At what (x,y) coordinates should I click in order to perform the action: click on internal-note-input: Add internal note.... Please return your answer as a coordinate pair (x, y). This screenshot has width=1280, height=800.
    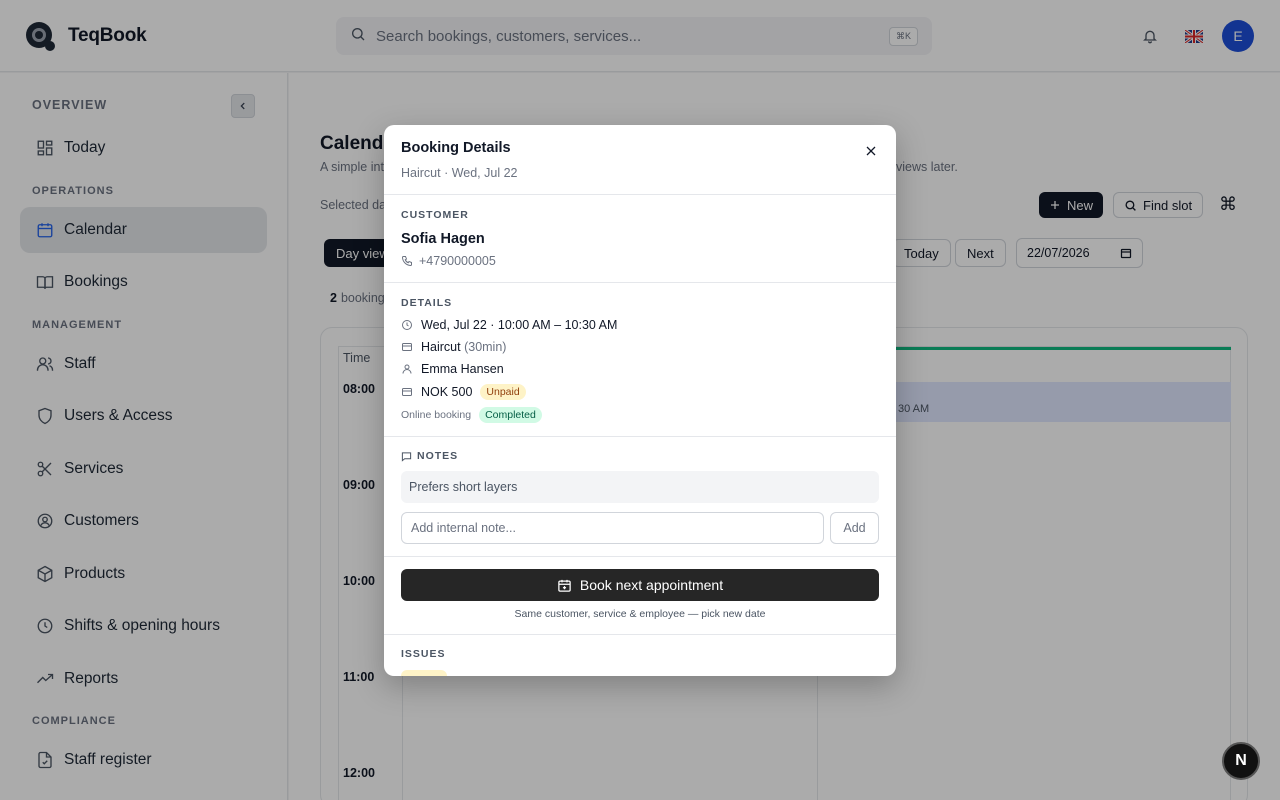
    Looking at the image, I should click on (612, 528).